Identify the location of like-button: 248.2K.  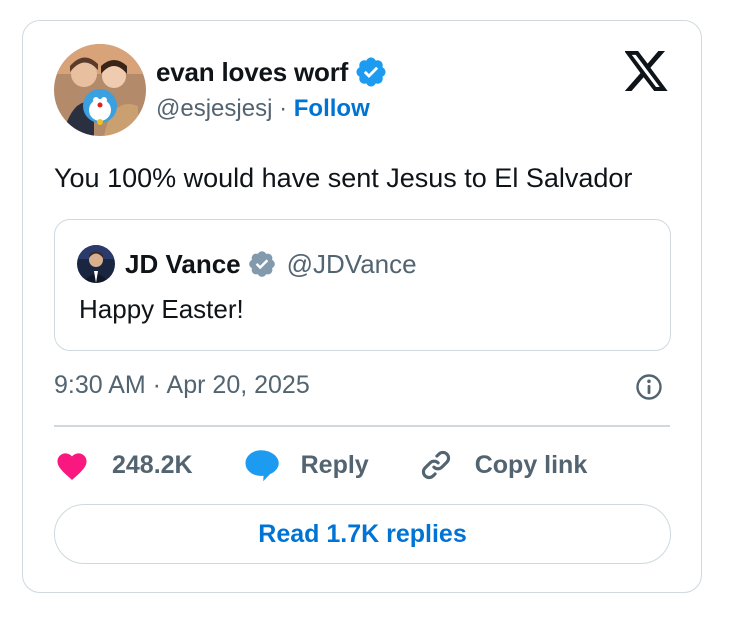
(123, 465).